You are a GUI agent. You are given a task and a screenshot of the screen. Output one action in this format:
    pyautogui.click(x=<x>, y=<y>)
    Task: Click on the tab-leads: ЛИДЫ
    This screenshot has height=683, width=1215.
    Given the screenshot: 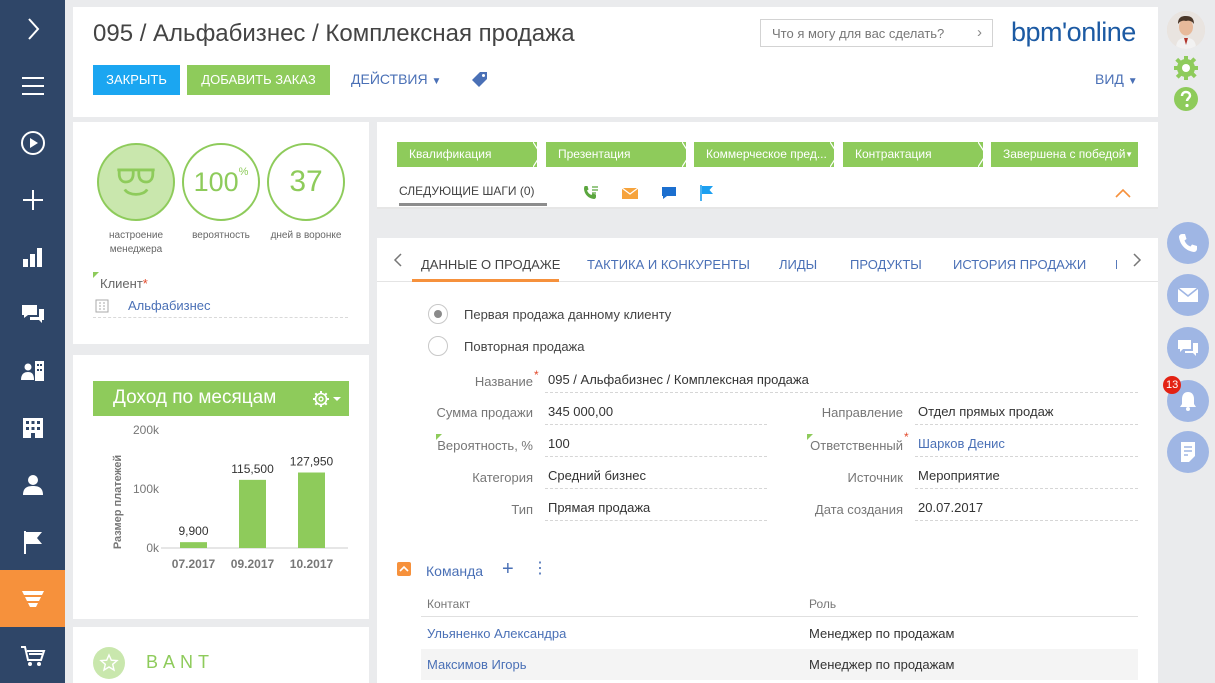 What is the action you would take?
    pyautogui.click(x=798, y=264)
    